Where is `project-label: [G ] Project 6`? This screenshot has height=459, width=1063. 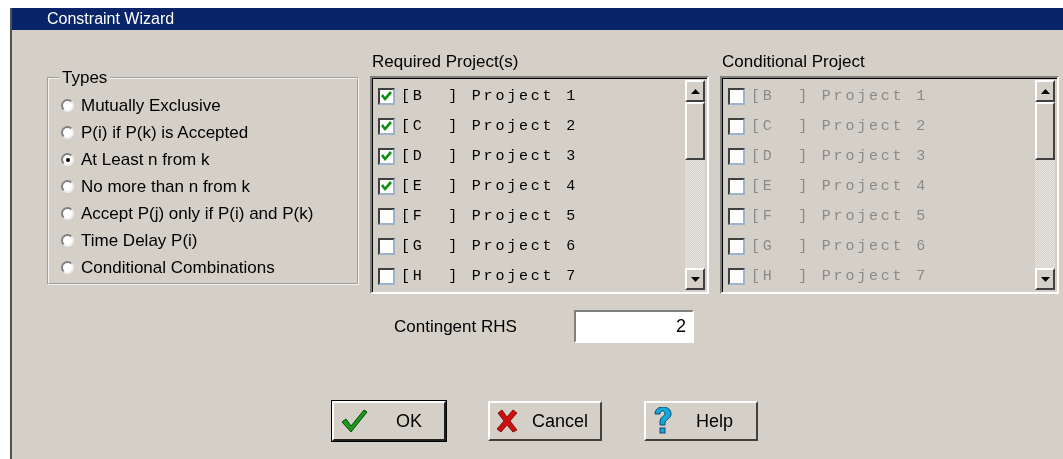 project-label: [G ] Project 6 is located at coordinates (490, 246).